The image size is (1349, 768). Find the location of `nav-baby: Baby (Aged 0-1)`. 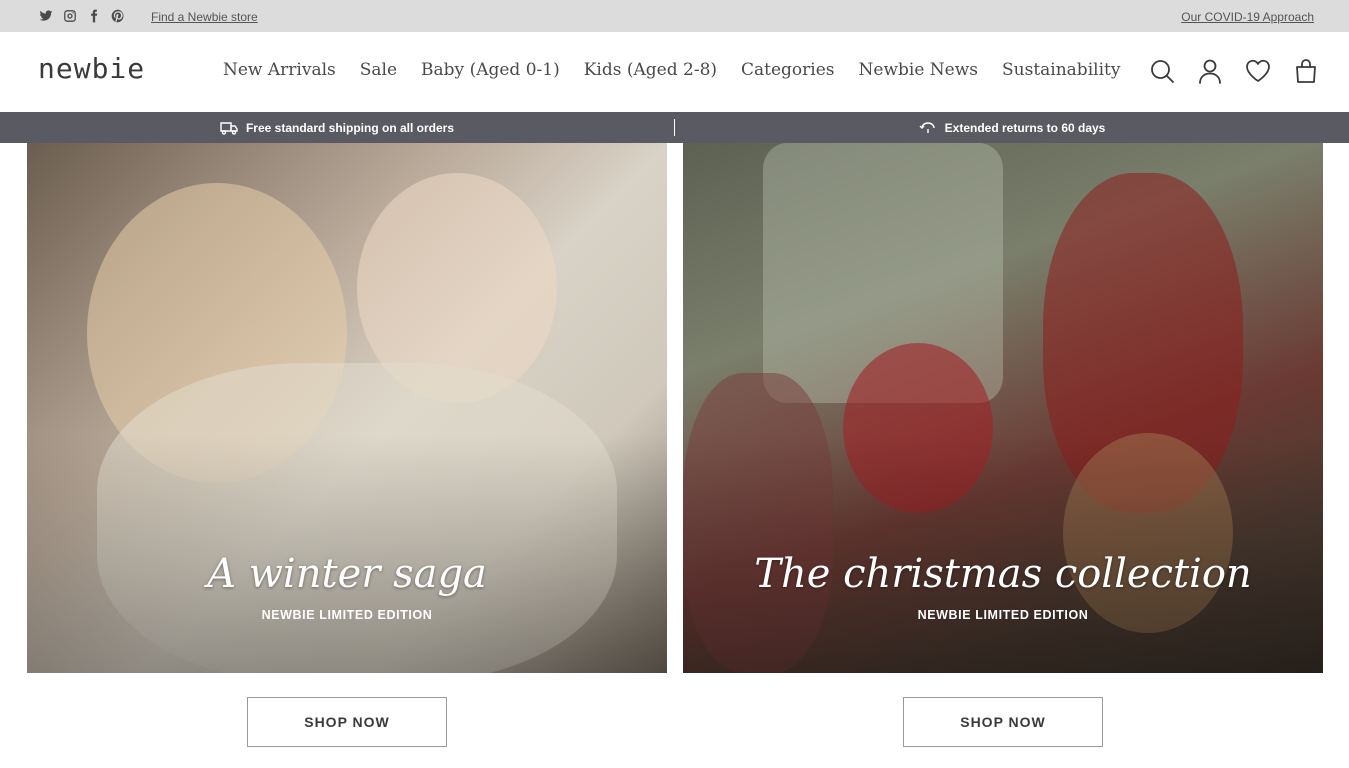

nav-baby: Baby (Aged 0-1) is located at coordinates (490, 70).